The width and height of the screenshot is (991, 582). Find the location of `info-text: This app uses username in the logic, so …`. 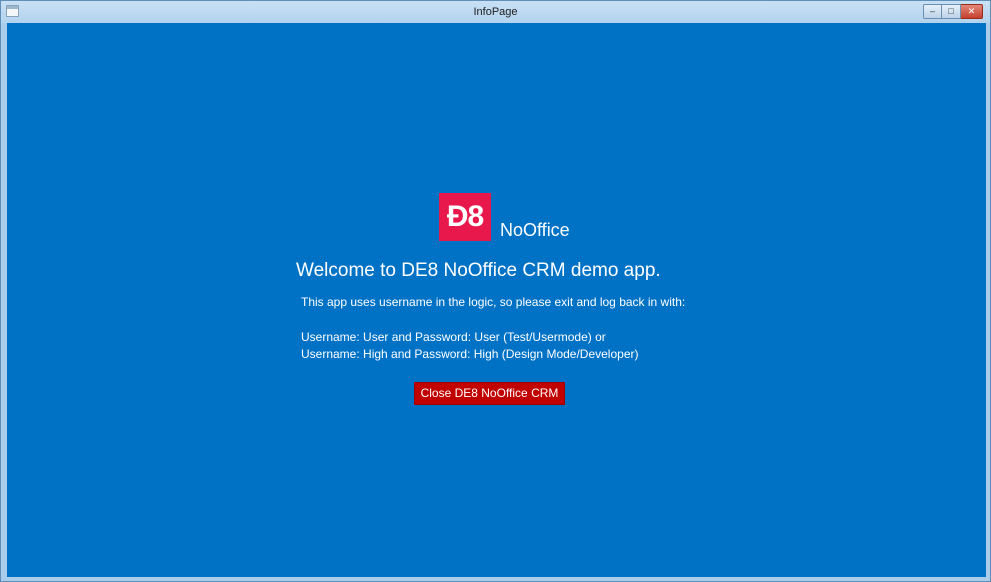

info-text: This app uses username in the logic, so … is located at coordinates (493, 302).